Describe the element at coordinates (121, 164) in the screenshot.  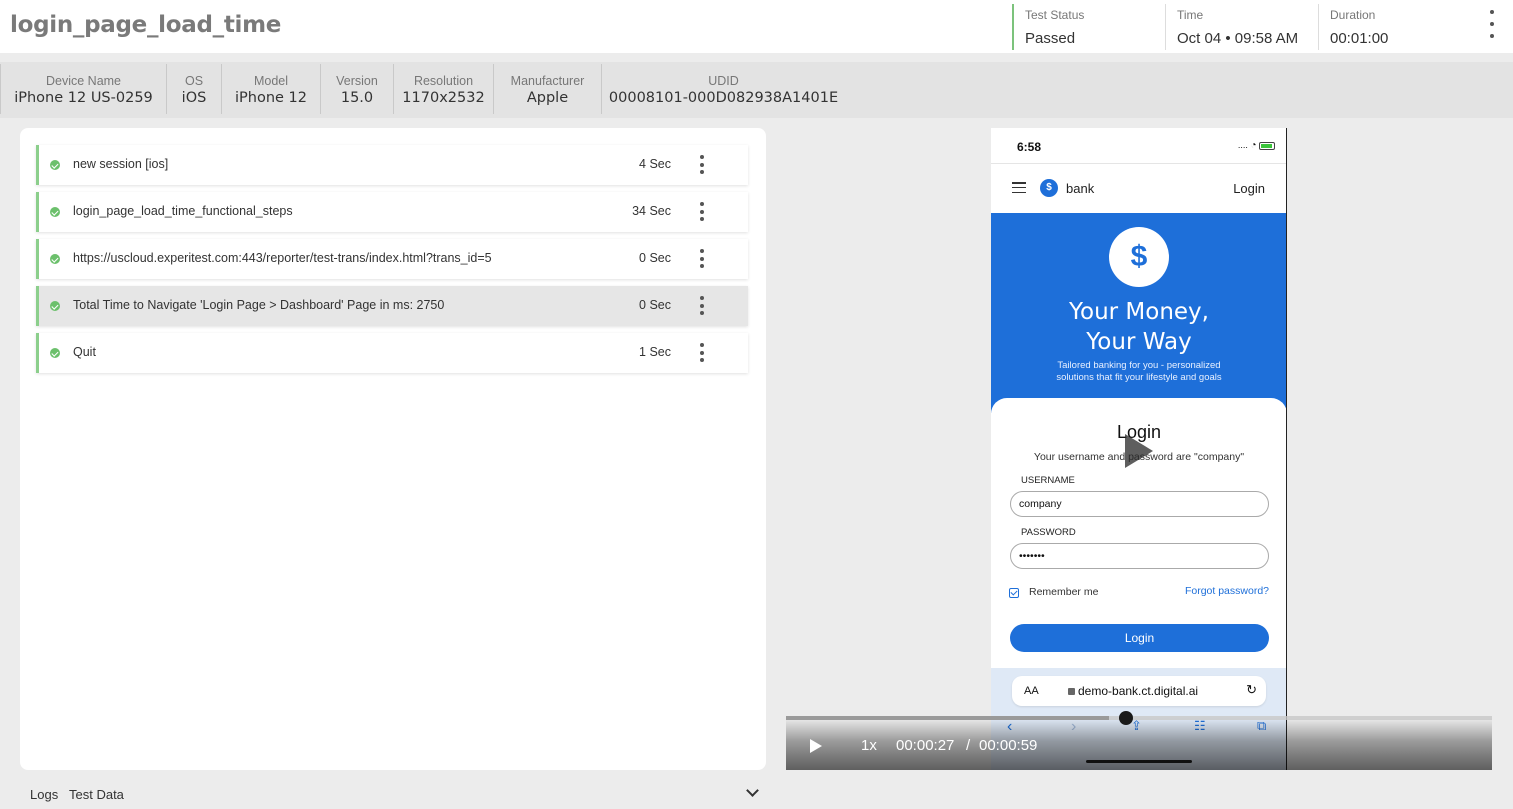
I see `step-name: new session [ios]` at that location.